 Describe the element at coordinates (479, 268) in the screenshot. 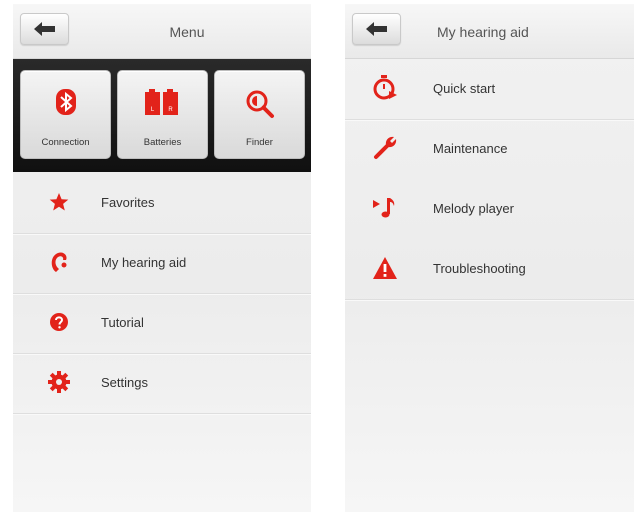

I see `menu-item-label: Troubleshooting` at that location.